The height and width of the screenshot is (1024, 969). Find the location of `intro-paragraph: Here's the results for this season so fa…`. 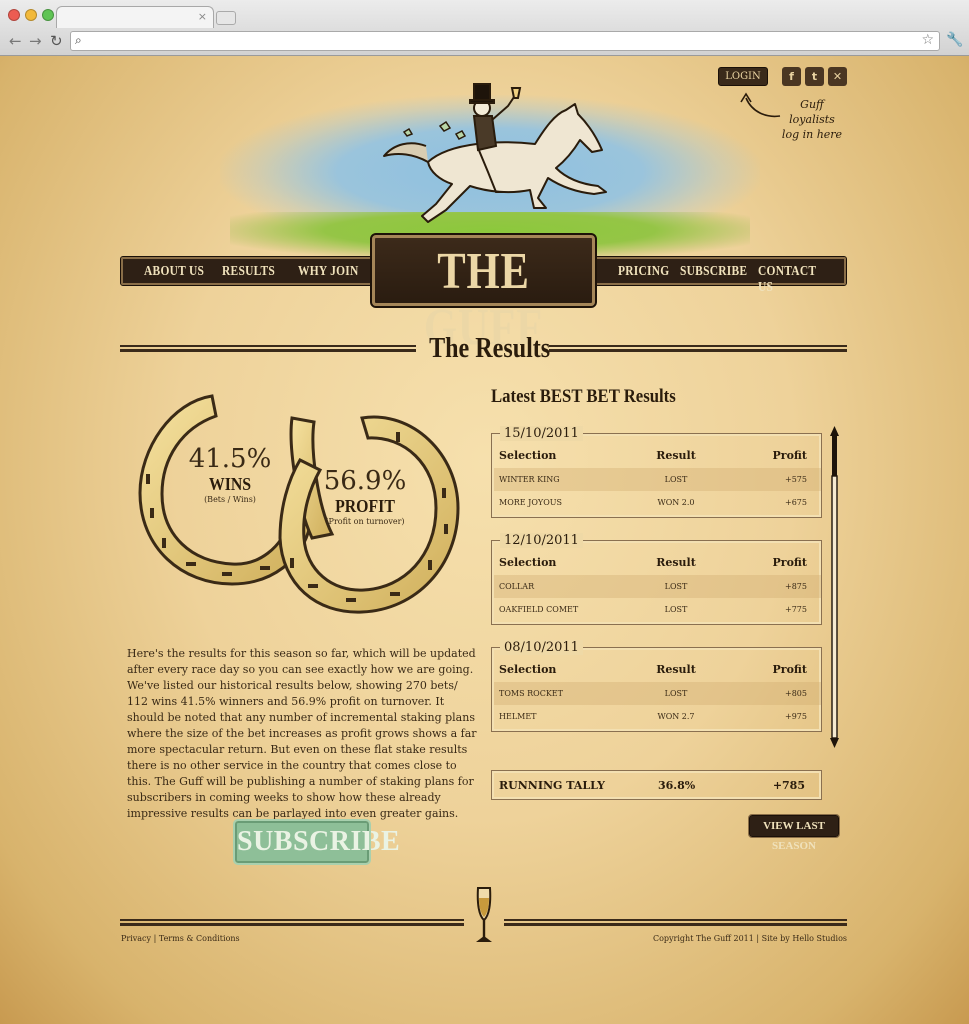

intro-paragraph: Here's the results for this season so fa… is located at coordinates (302, 733).